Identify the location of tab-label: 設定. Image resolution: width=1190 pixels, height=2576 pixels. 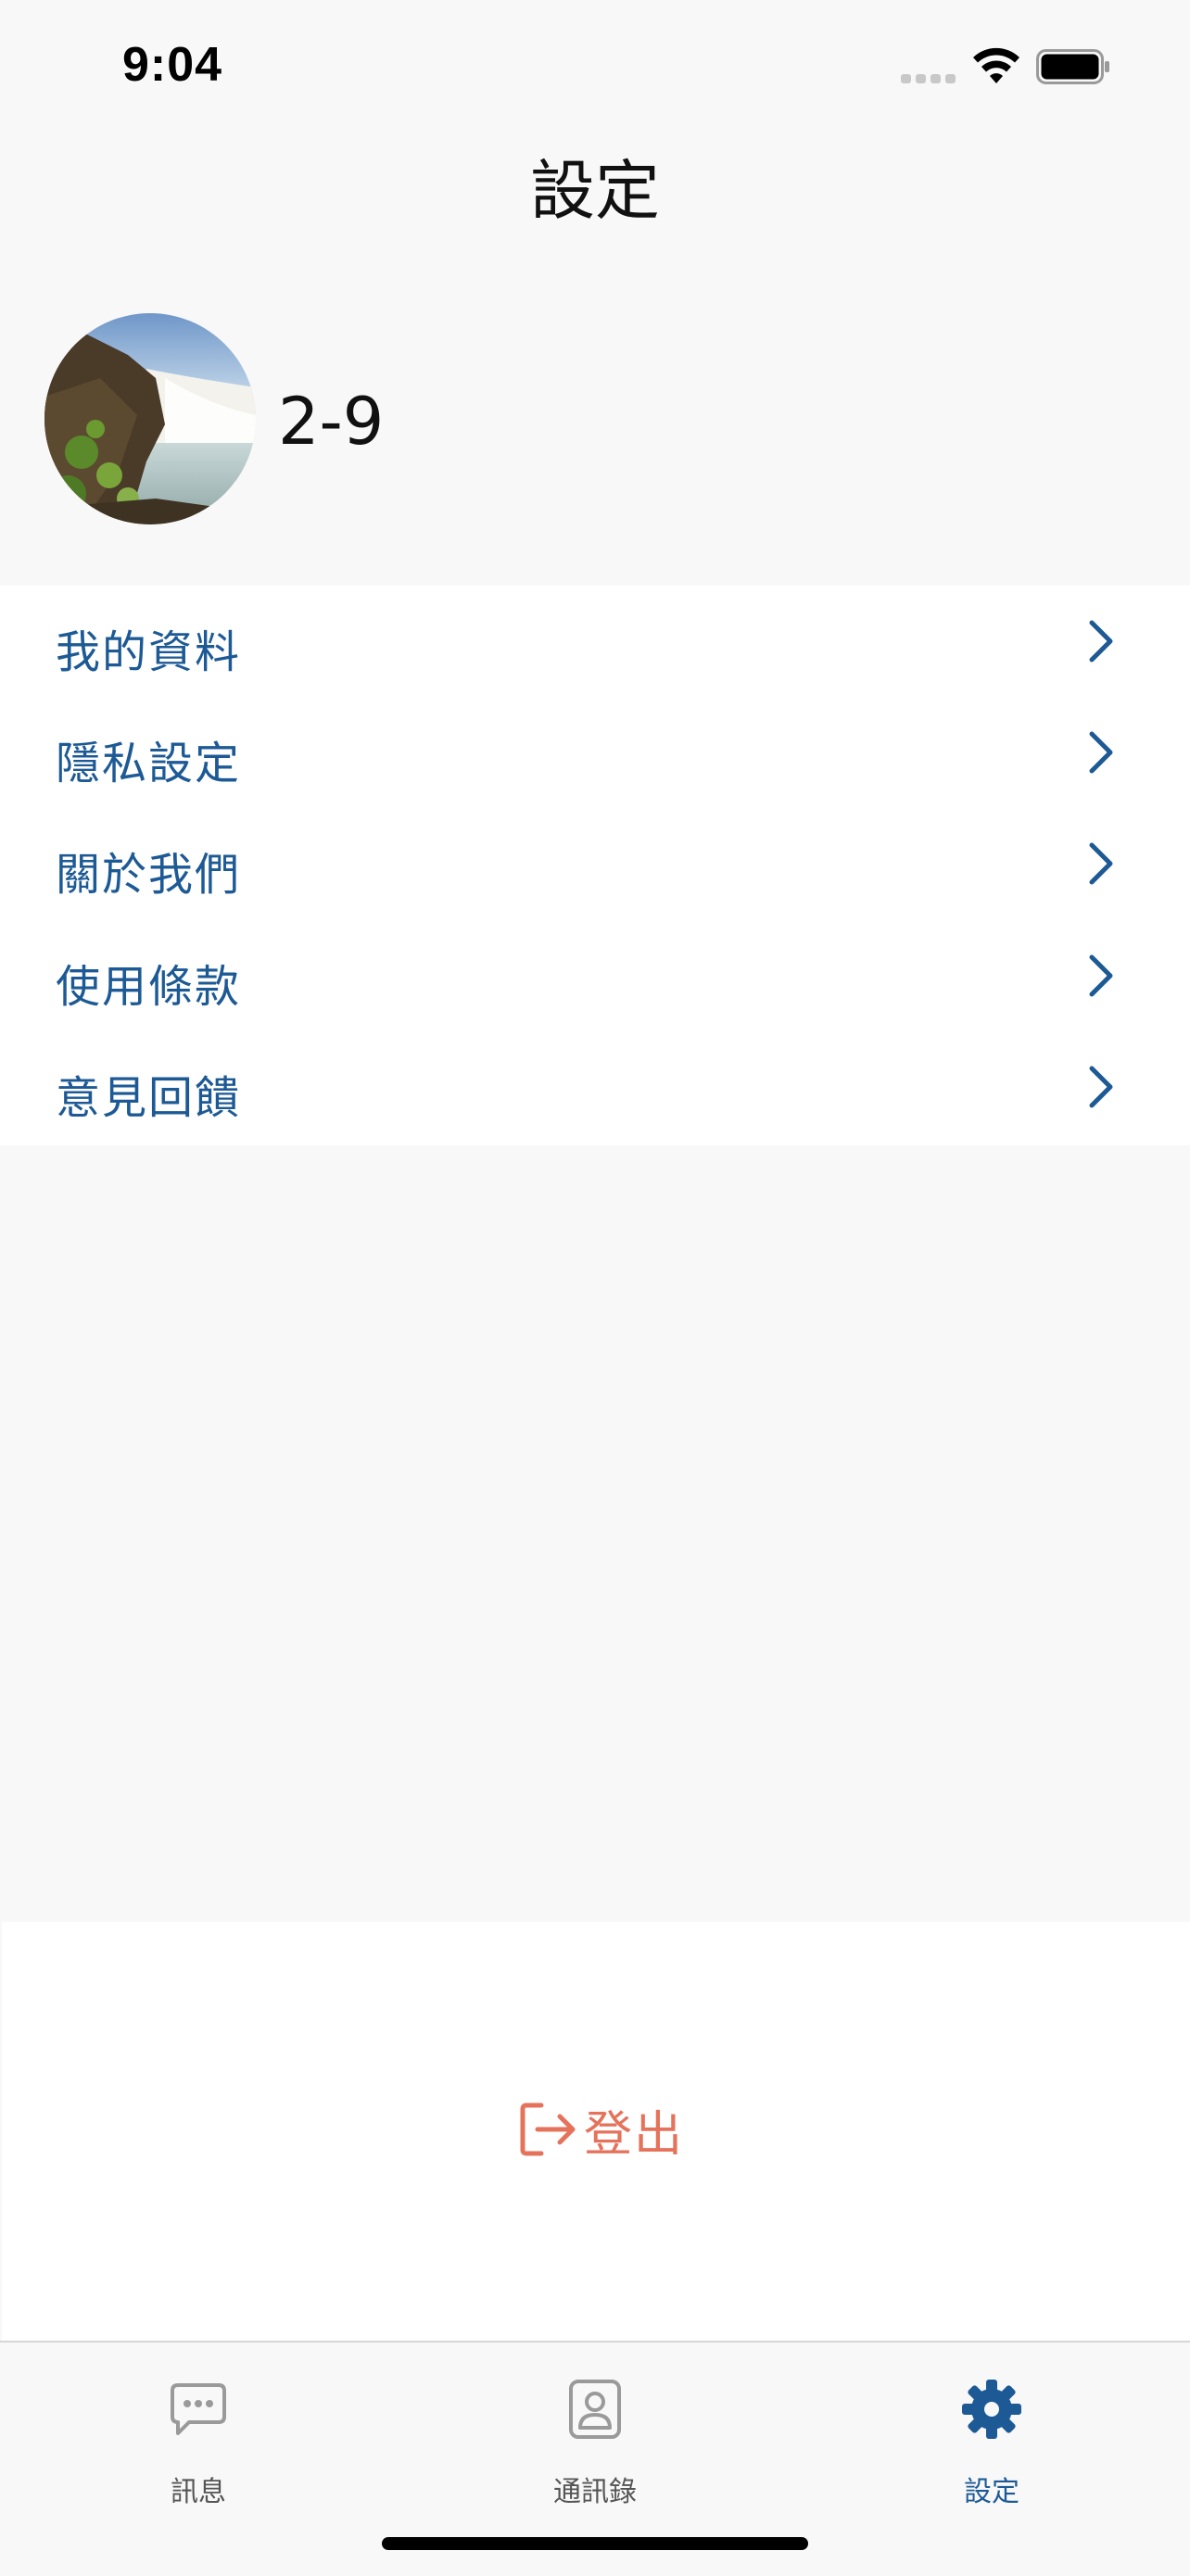
(991, 2492).